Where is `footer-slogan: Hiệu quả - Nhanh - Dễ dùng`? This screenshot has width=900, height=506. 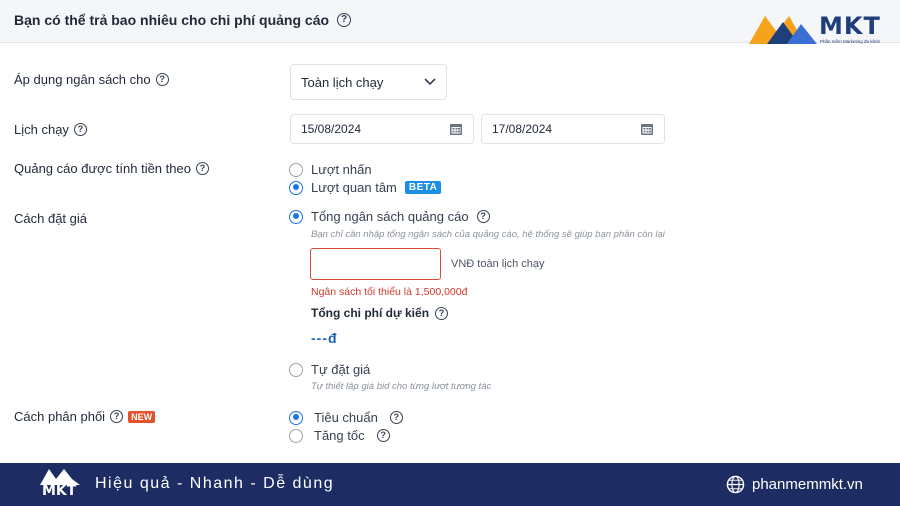
footer-slogan: Hiệu quả - Nhanh - Dễ dùng is located at coordinates (215, 483).